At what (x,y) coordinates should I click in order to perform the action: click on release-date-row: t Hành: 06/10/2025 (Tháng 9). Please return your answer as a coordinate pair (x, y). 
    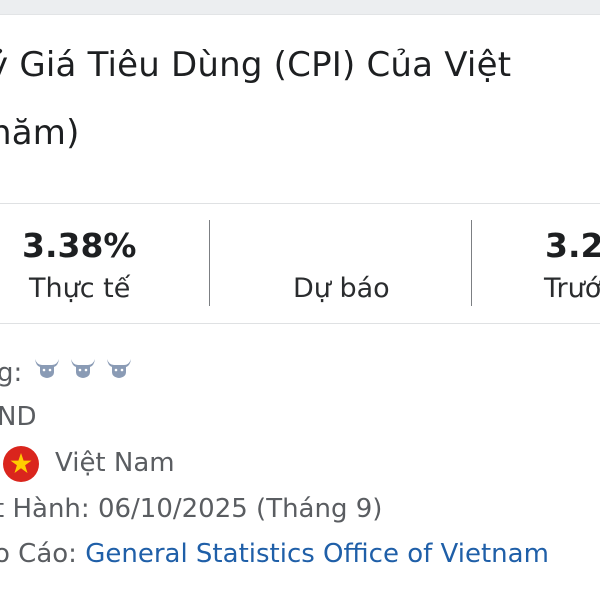
    Looking at the image, I should click on (191, 509).